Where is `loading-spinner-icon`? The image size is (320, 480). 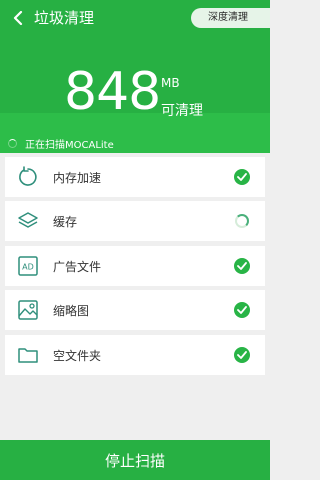
loading-spinner-icon is located at coordinates (242, 221).